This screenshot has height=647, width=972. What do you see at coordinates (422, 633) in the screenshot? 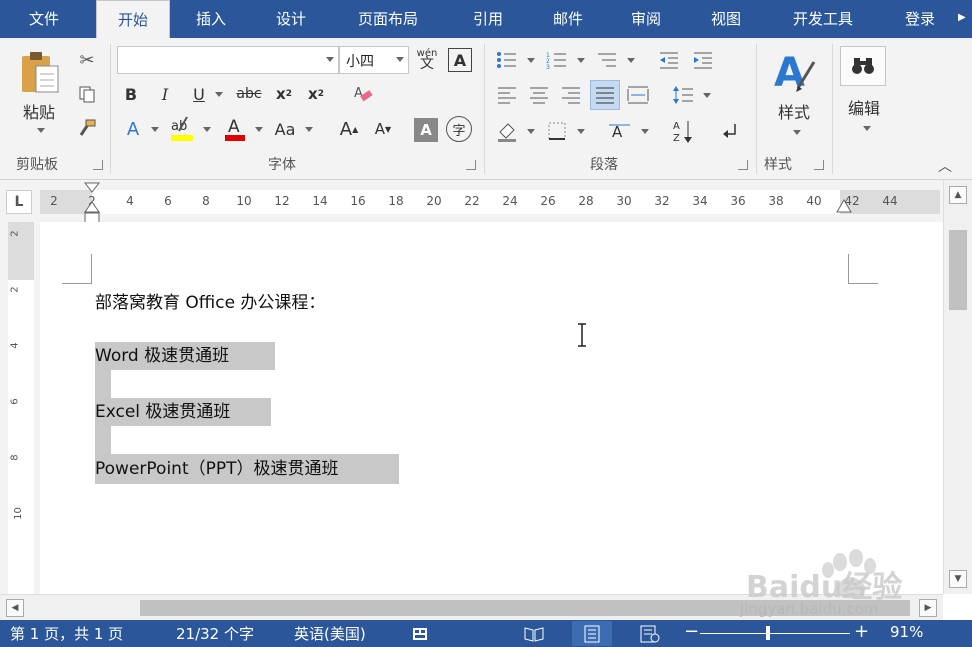
I see `macro-record-icon` at bounding box center [422, 633].